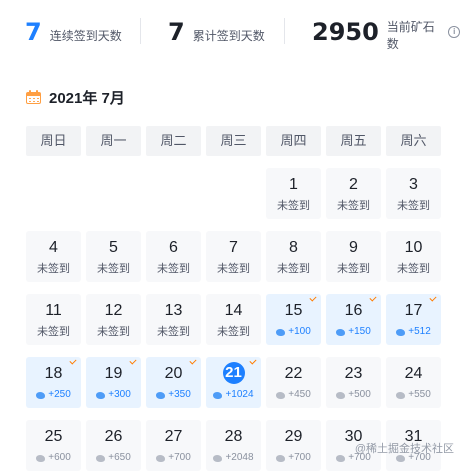 The width and height of the screenshot is (460, 471). Describe the element at coordinates (293, 310) in the screenshot. I see `day-number: 15` at that location.